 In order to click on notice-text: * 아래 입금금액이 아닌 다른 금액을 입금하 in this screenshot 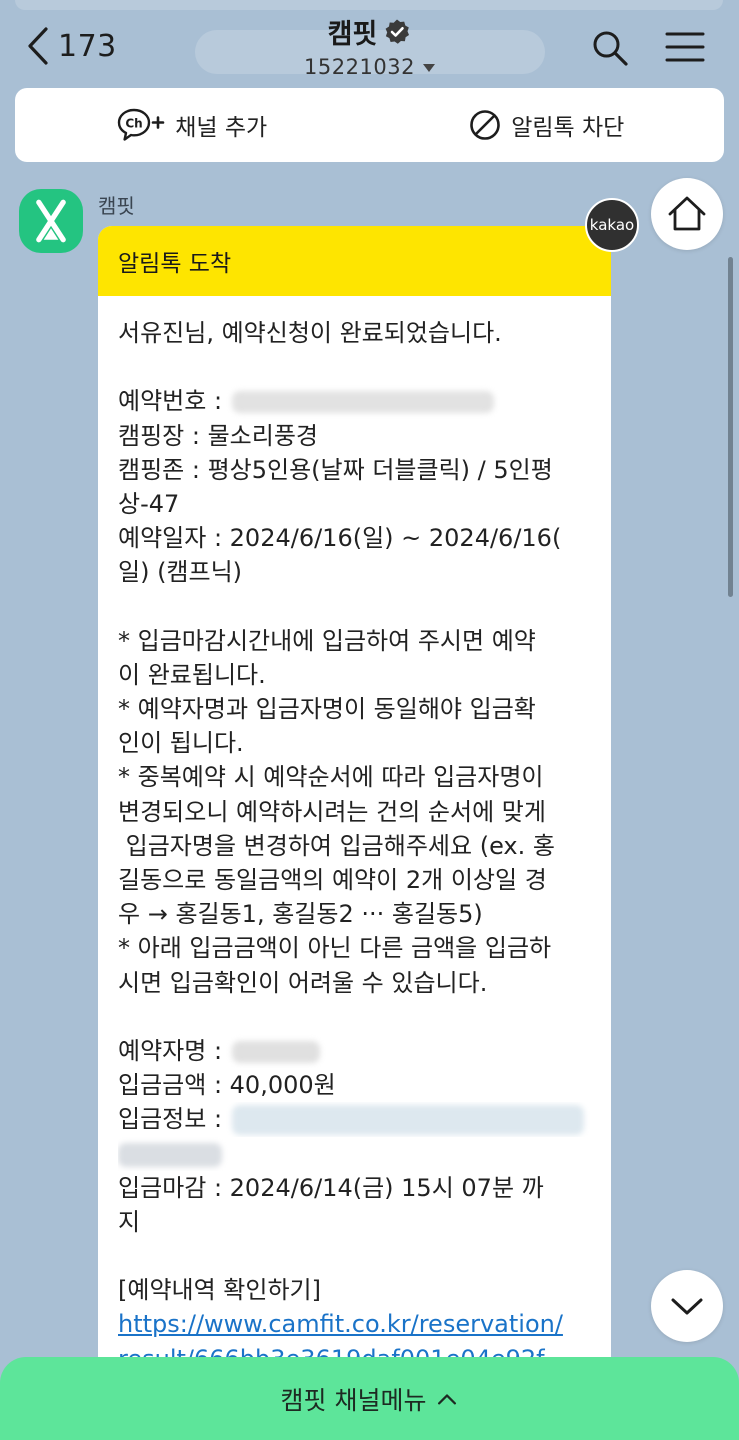, I will do `click(335, 948)`.